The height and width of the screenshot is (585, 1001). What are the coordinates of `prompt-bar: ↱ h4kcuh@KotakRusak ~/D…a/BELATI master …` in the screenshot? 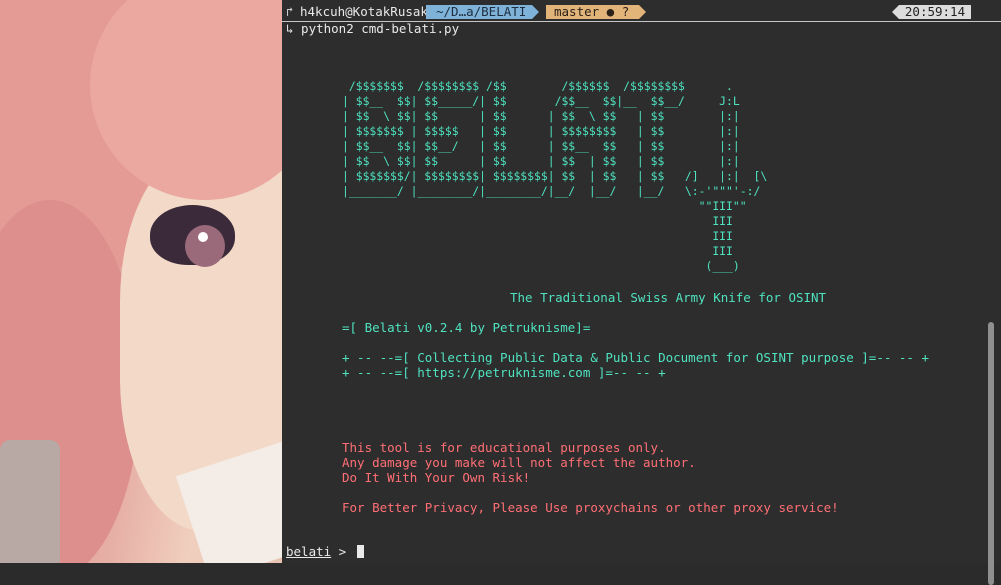 It's located at (641, 11).